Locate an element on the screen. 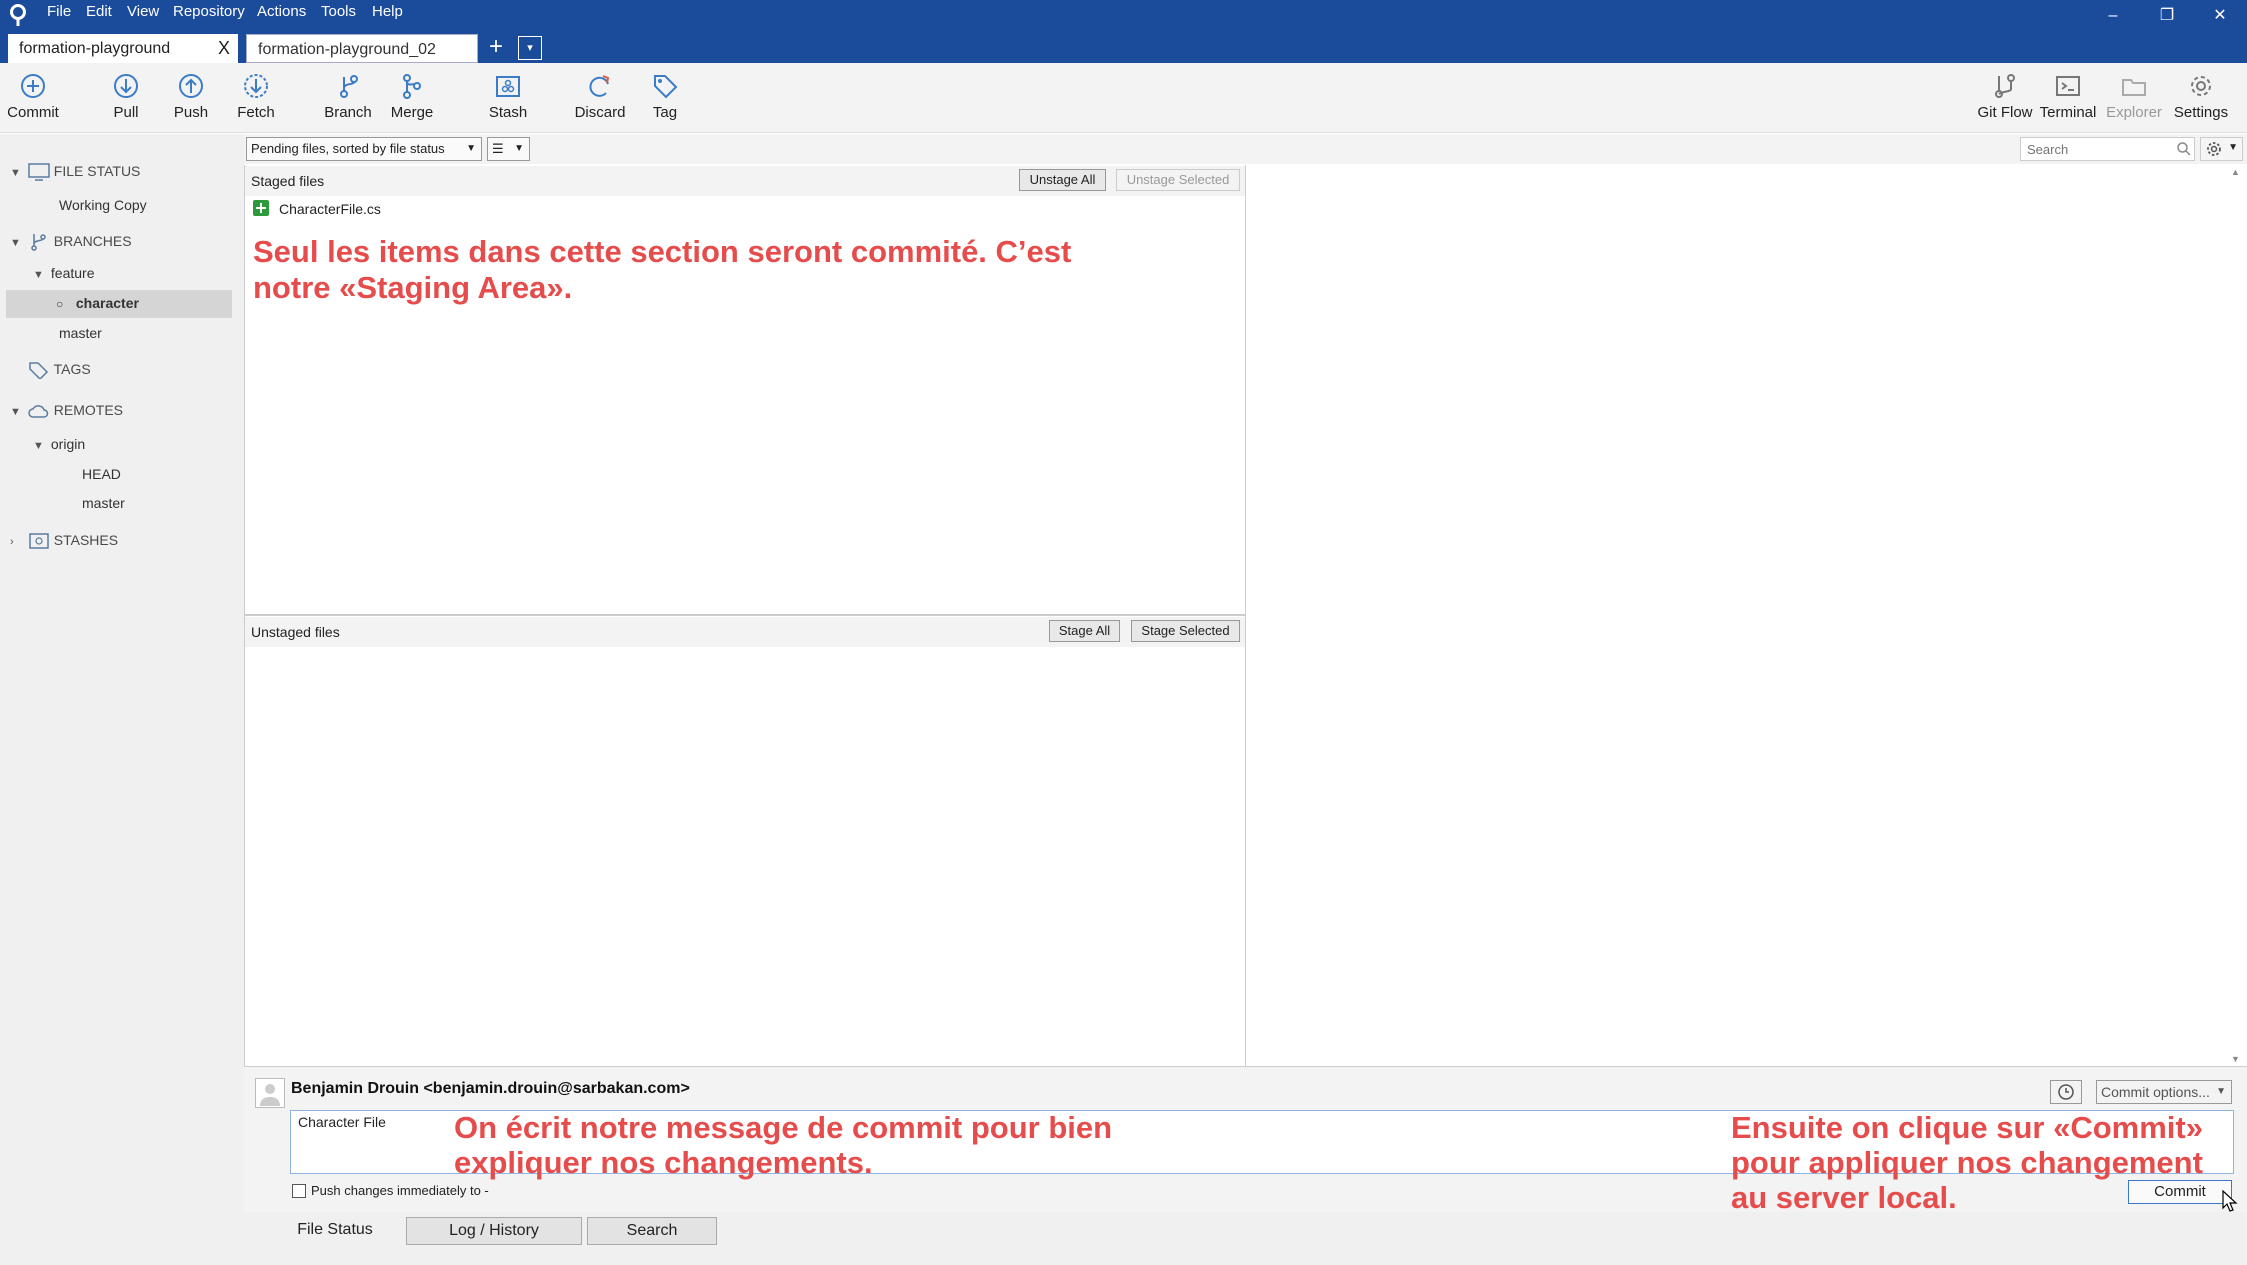 This screenshot has height=1265, width=2247. file-filter-label: Pending files, sorted by file status is located at coordinates (348, 148).